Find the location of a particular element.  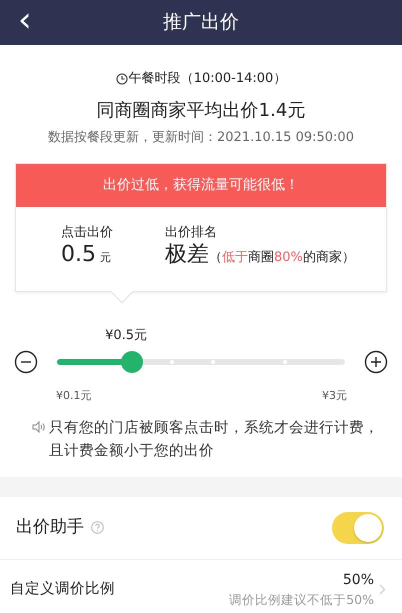

period-label: 午餐时段（10:00-14:00） is located at coordinates (207, 79).